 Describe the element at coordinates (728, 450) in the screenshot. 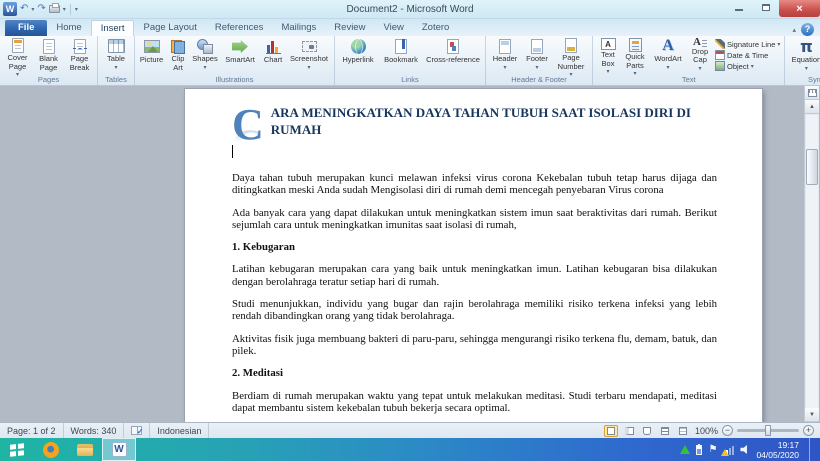

I see `network-icon` at that location.